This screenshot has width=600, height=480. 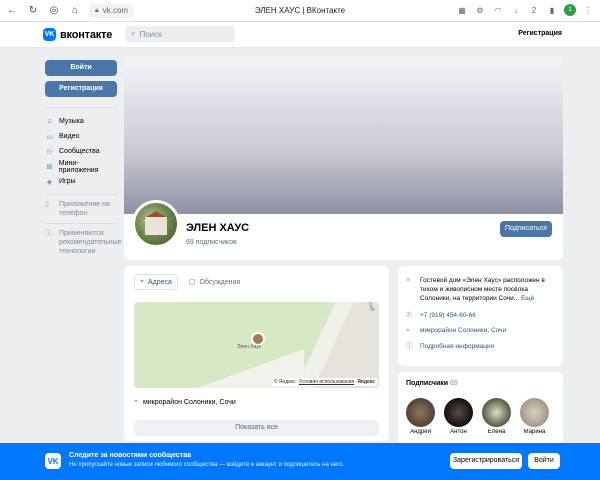 What do you see at coordinates (67, 181) in the screenshot?
I see `sidebar-item-label: Игры` at bounding box center [67, 181].